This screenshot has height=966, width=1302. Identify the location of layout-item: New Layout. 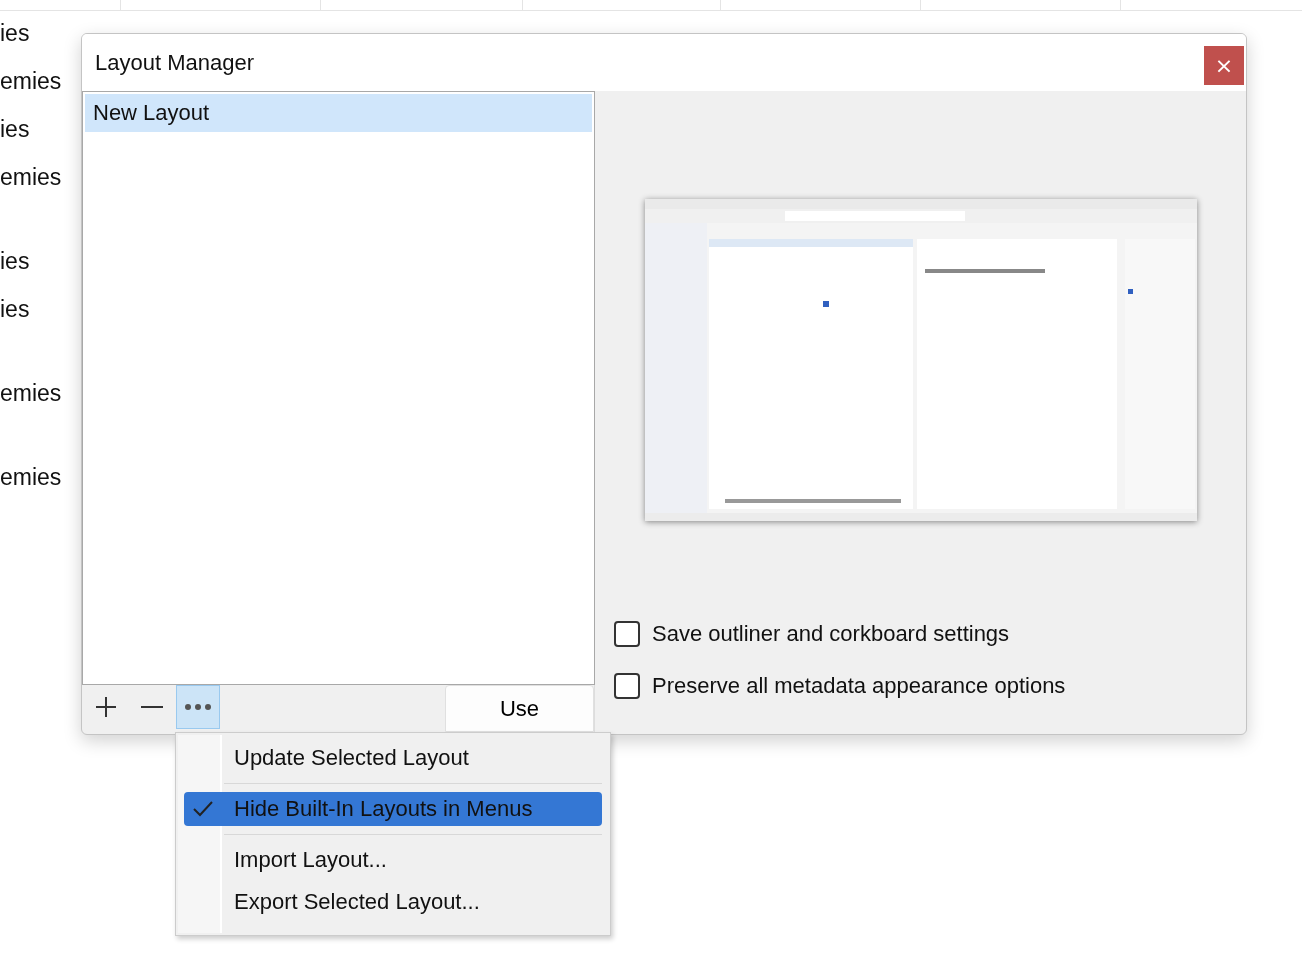
(338, 113).